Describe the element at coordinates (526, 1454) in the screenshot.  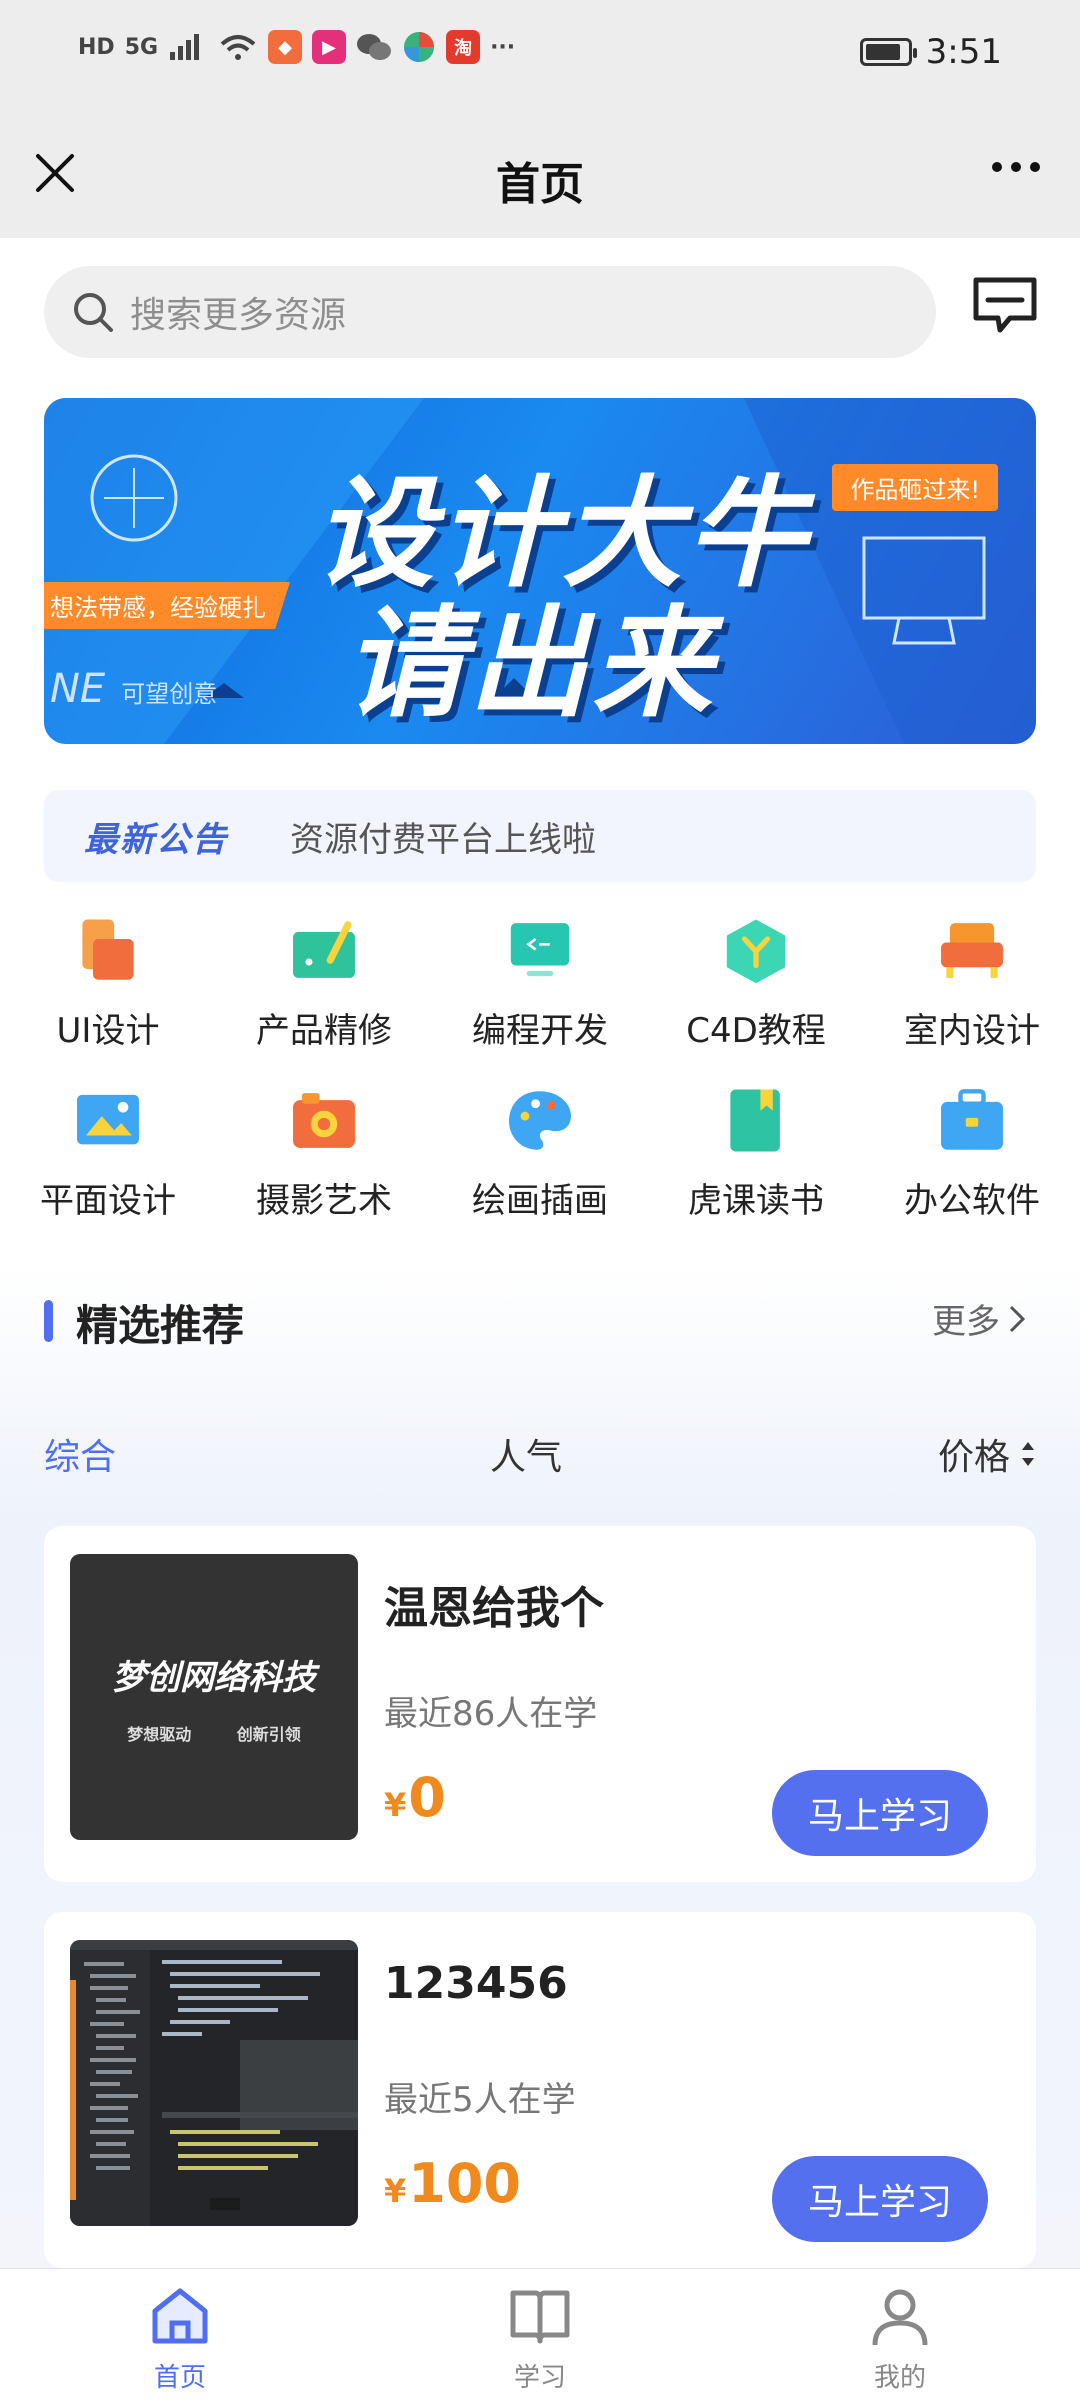
I see `filter-tab-popular: 人气` at that location.